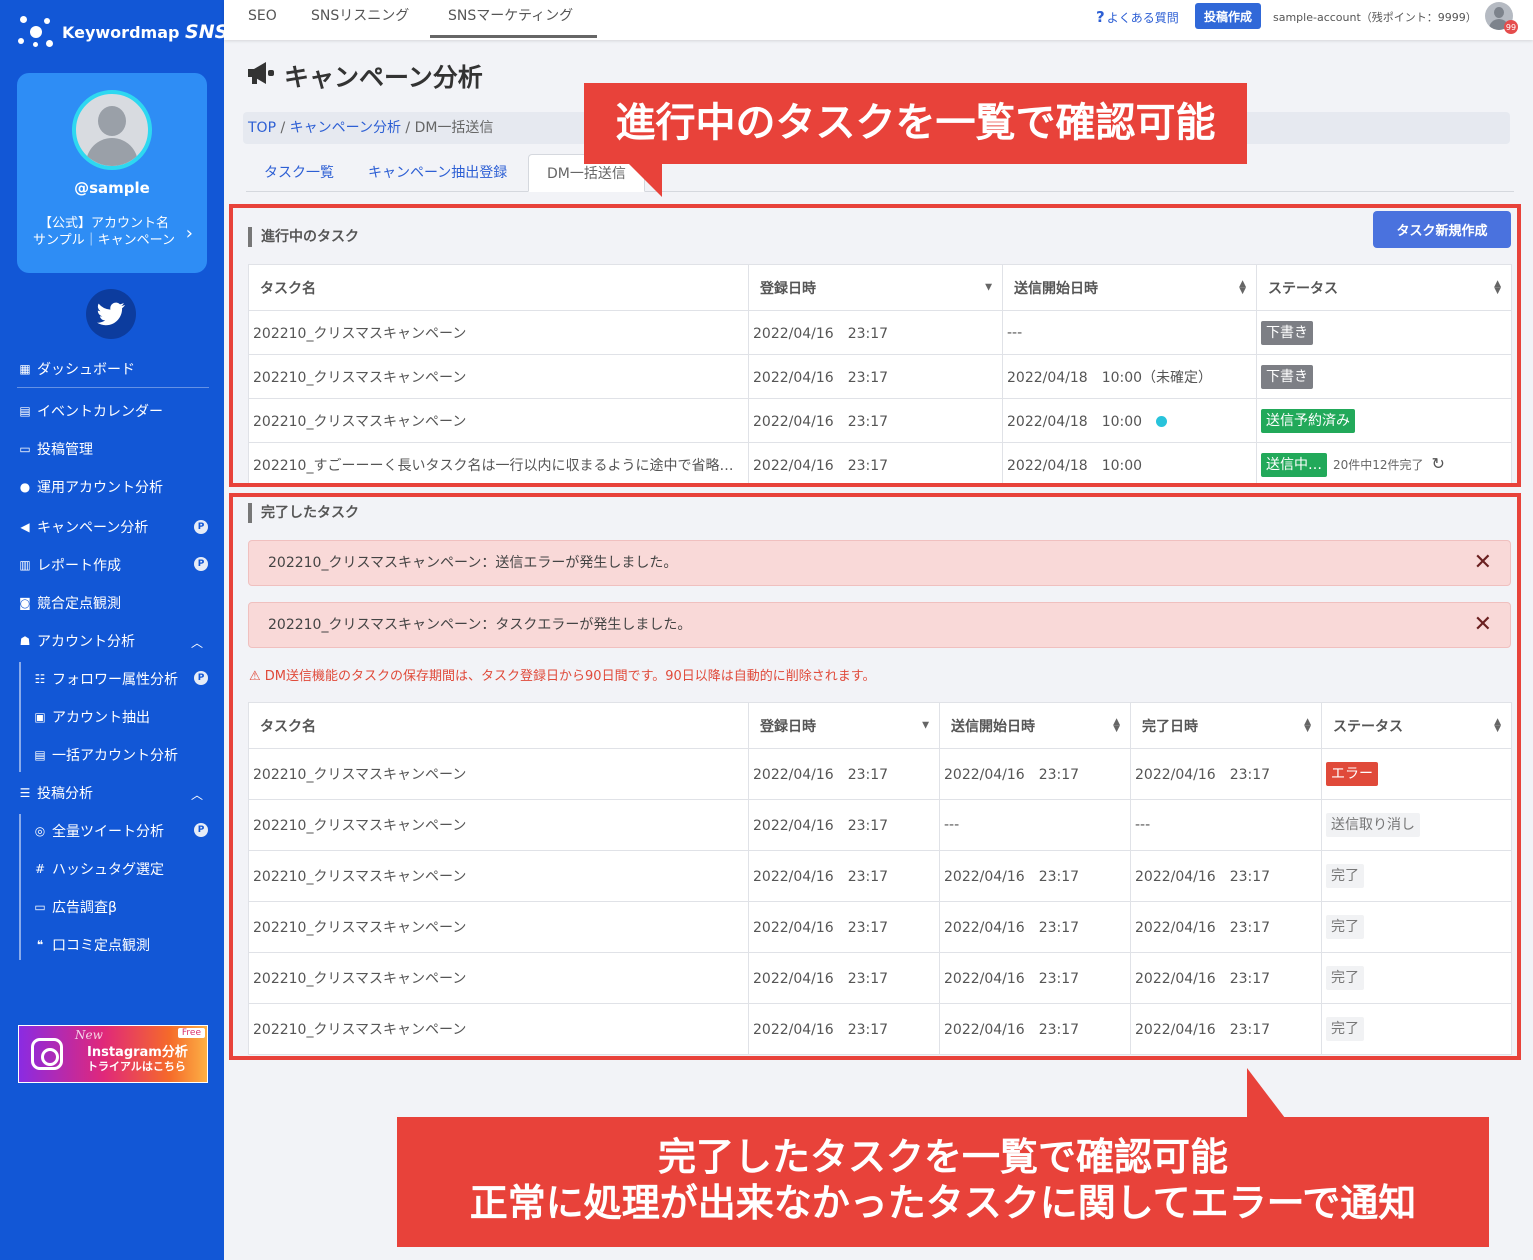 This screenshot has height=1260, width=1533. Describe the element at coordinates (90, 411) in the screenshot. I see `nav-event-calendar: ▤ イベントカレンダー` at that location.